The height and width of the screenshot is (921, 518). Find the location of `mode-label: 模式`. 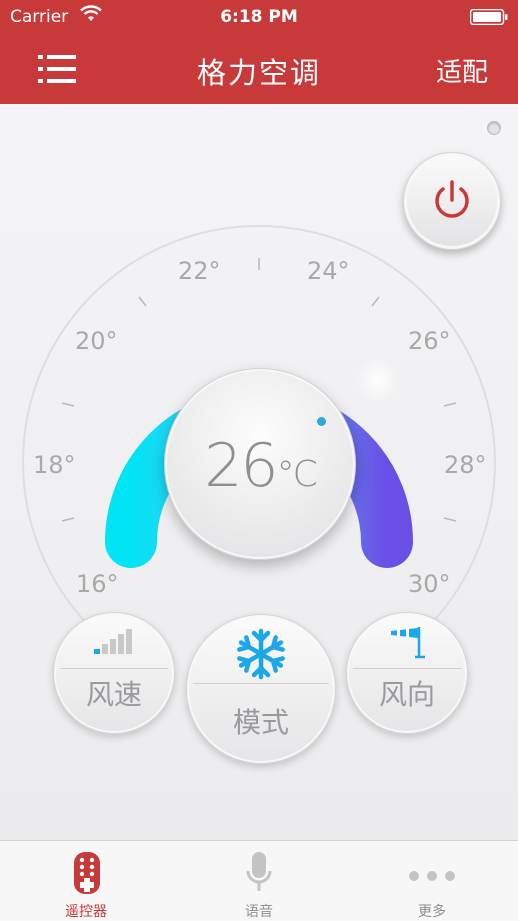

mode-label: 模式 is located at coordinates (260, 722).